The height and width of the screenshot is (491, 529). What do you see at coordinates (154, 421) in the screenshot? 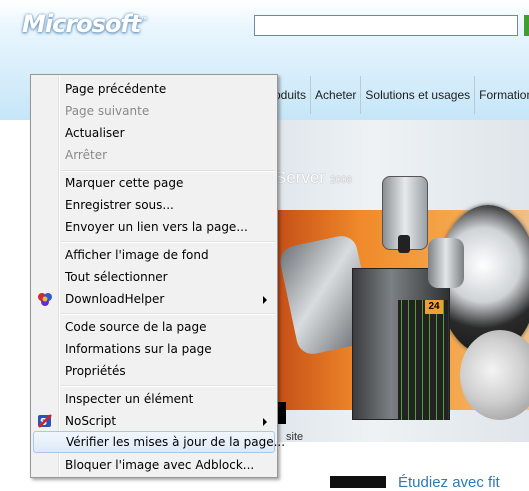
I see `menu-item-noscript: S NoScript` at bounding box center [154, 421].